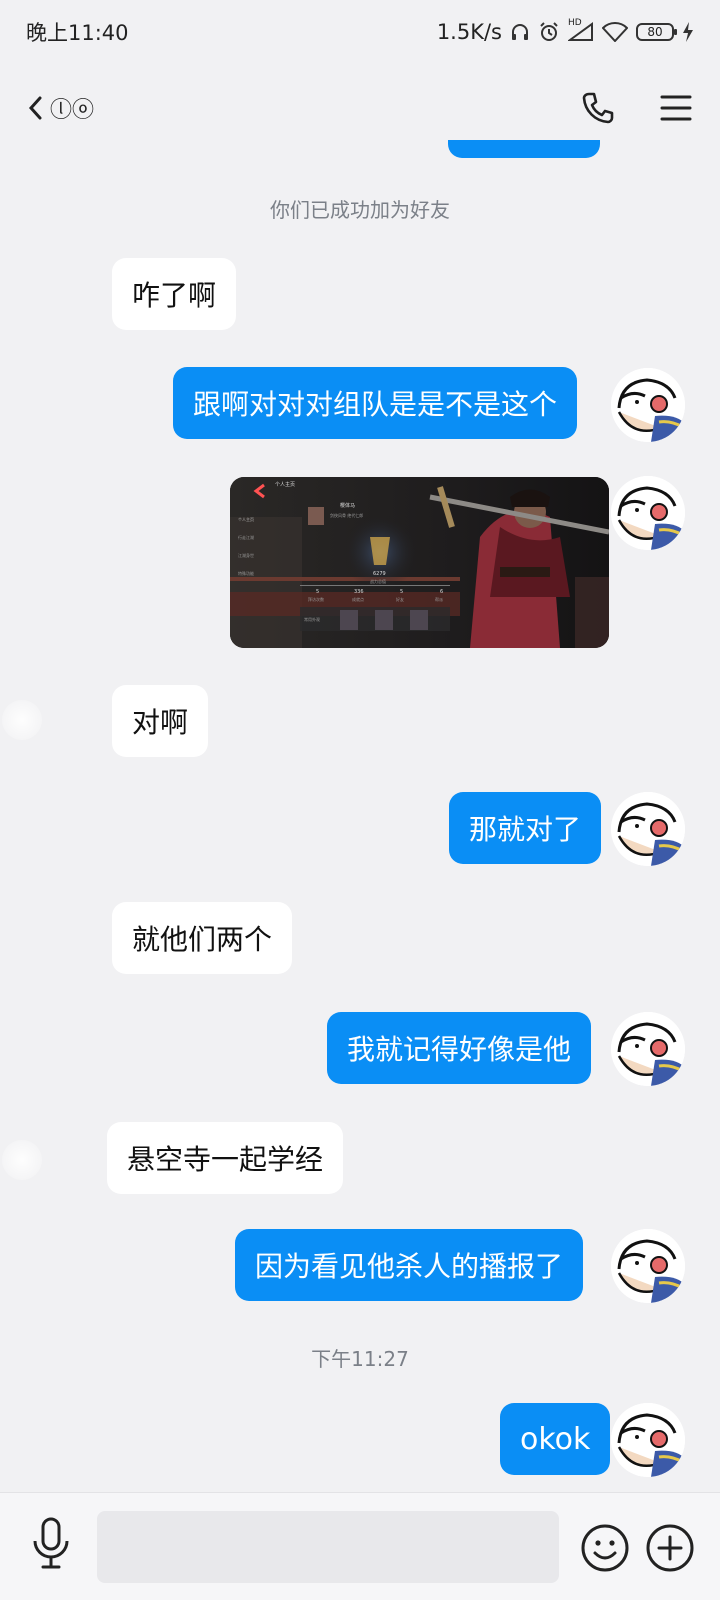 The height and width of the screenshot is (1600, 720). What do you see at coordinates (246, 573) in the screenshot?
I see `image-menu-4: 特殊功能` at bounding box center [246, 573].